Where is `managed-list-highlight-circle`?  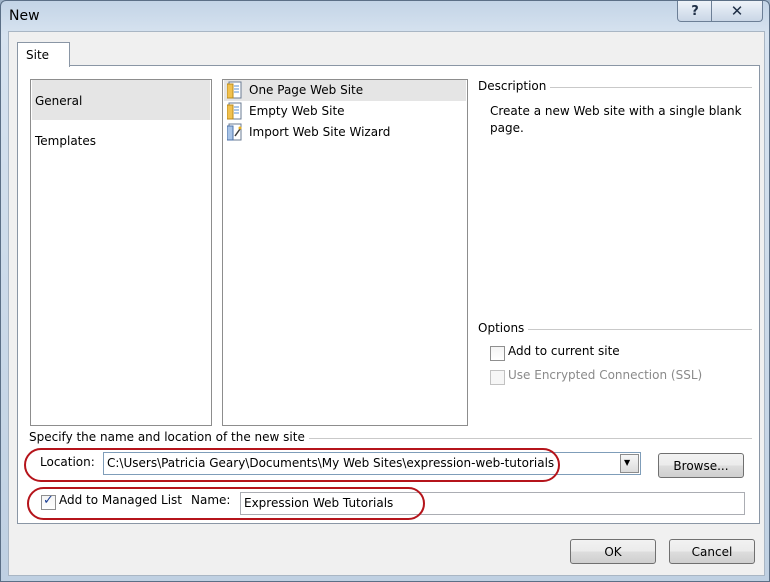
managed-list-highlight-circle is located at coordinates (226, 503).